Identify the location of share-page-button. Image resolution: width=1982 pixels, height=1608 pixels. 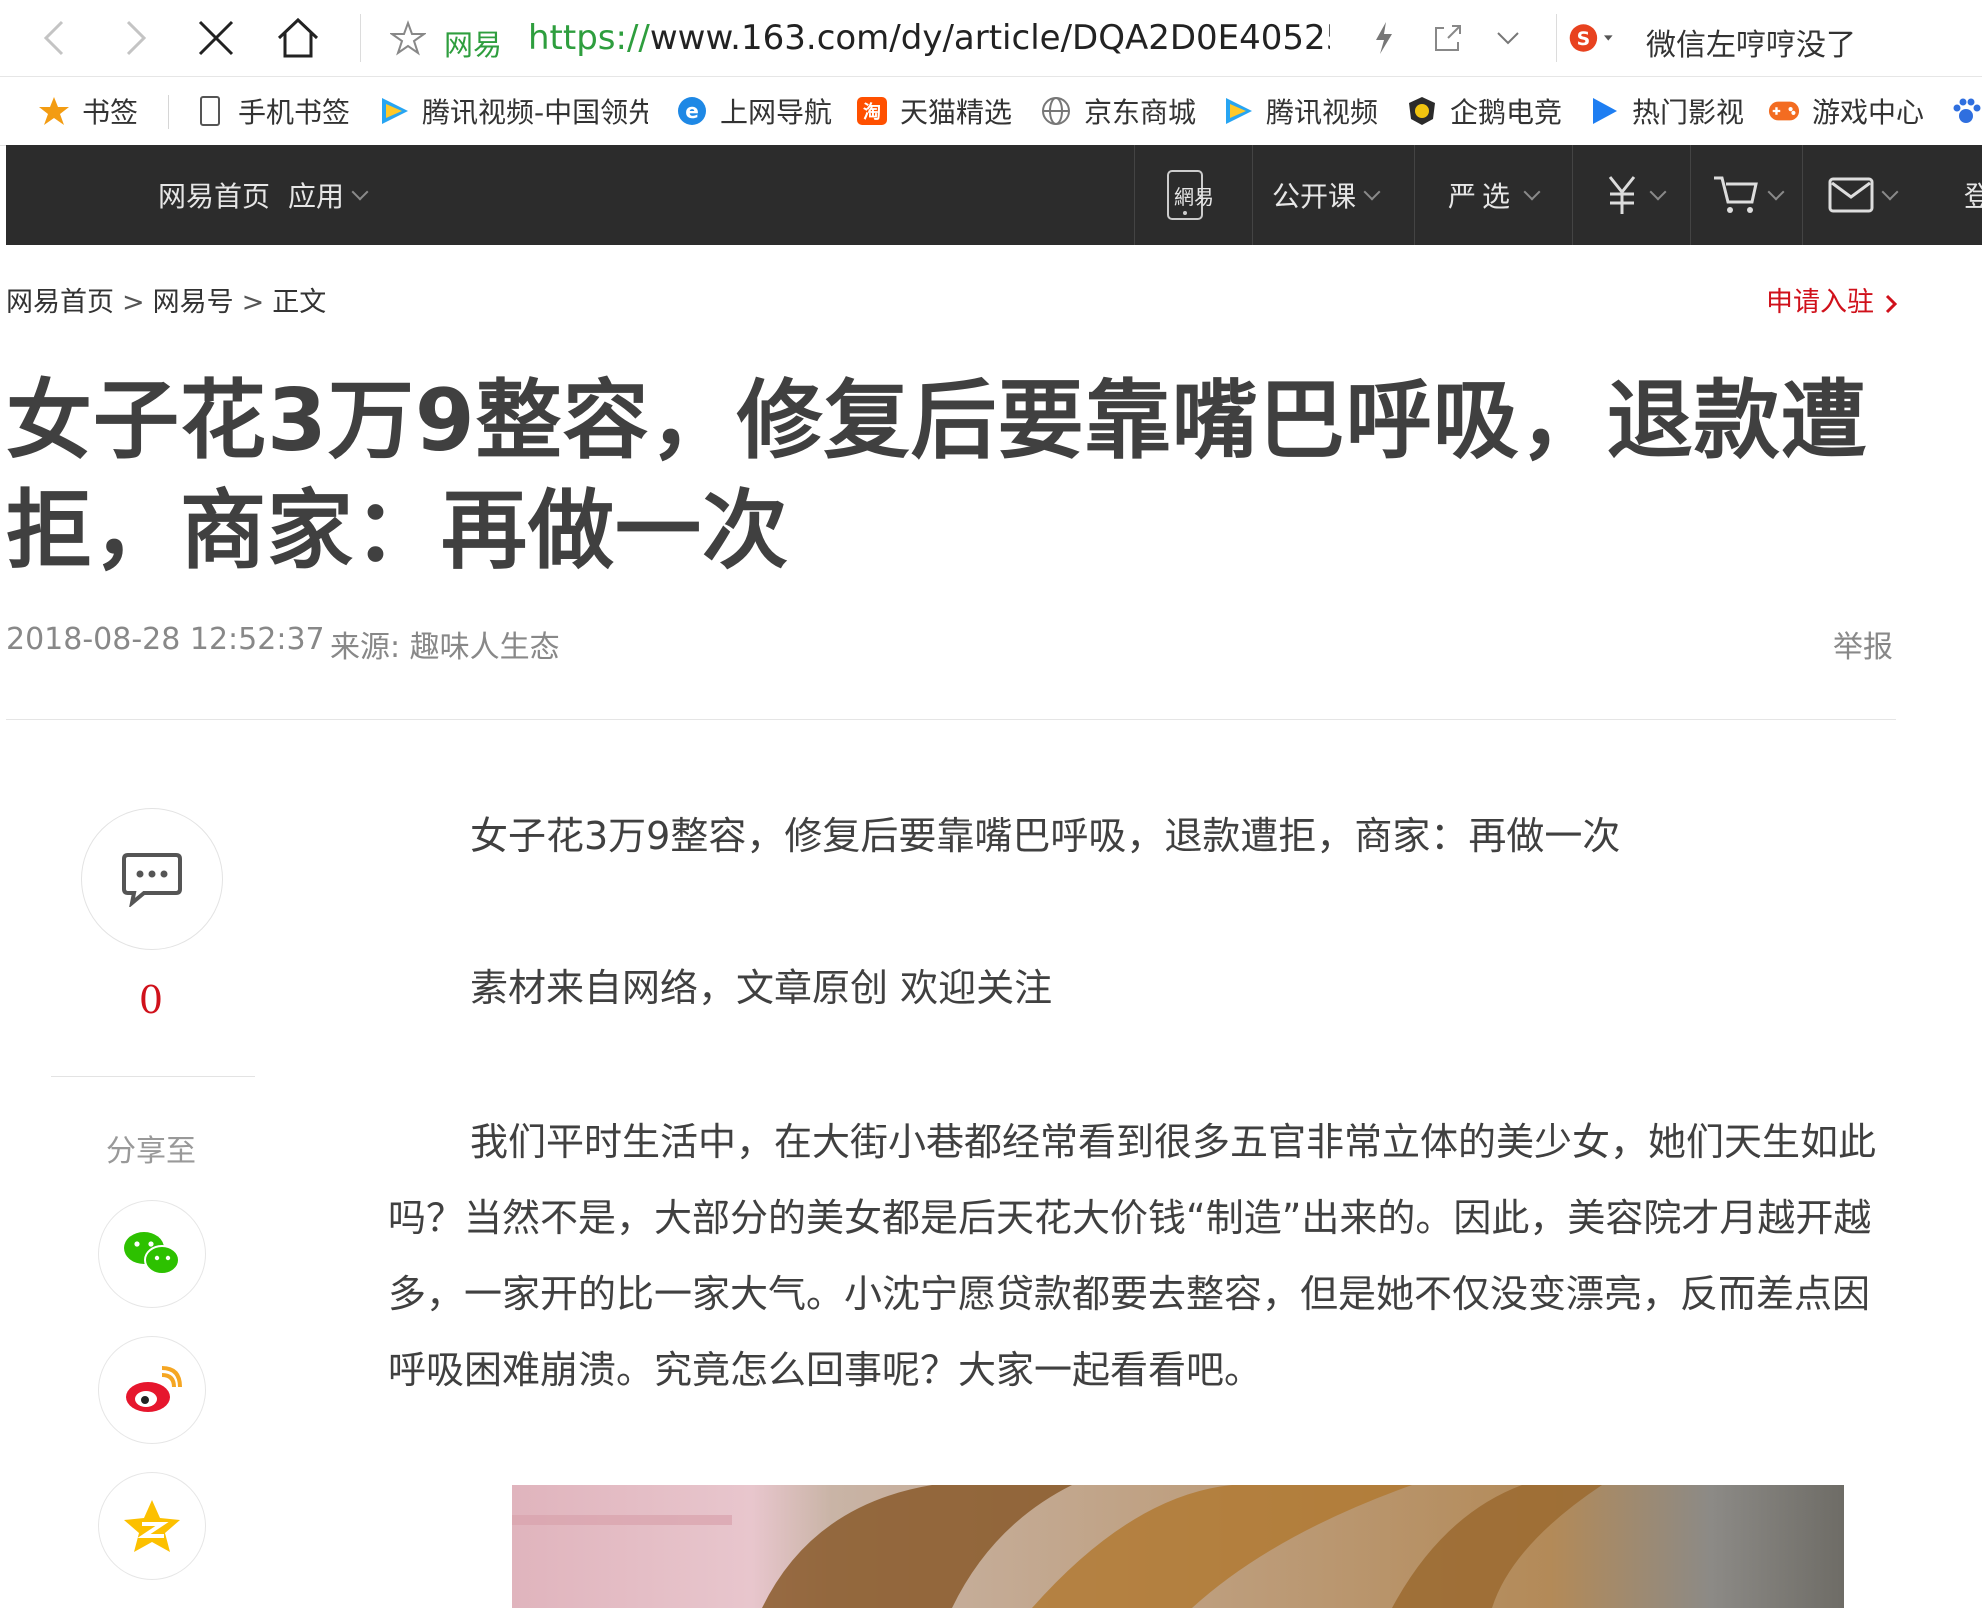
(1448, 38).